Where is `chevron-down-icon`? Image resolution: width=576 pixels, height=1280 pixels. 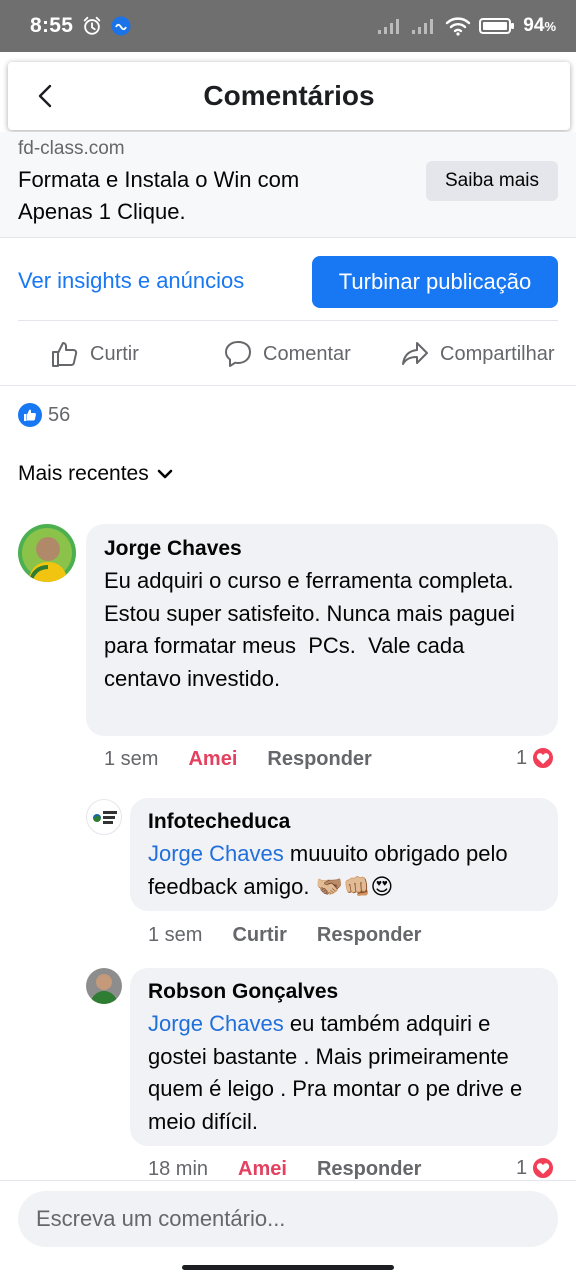 chevron-down-icon is located at coordinates (165, 474).